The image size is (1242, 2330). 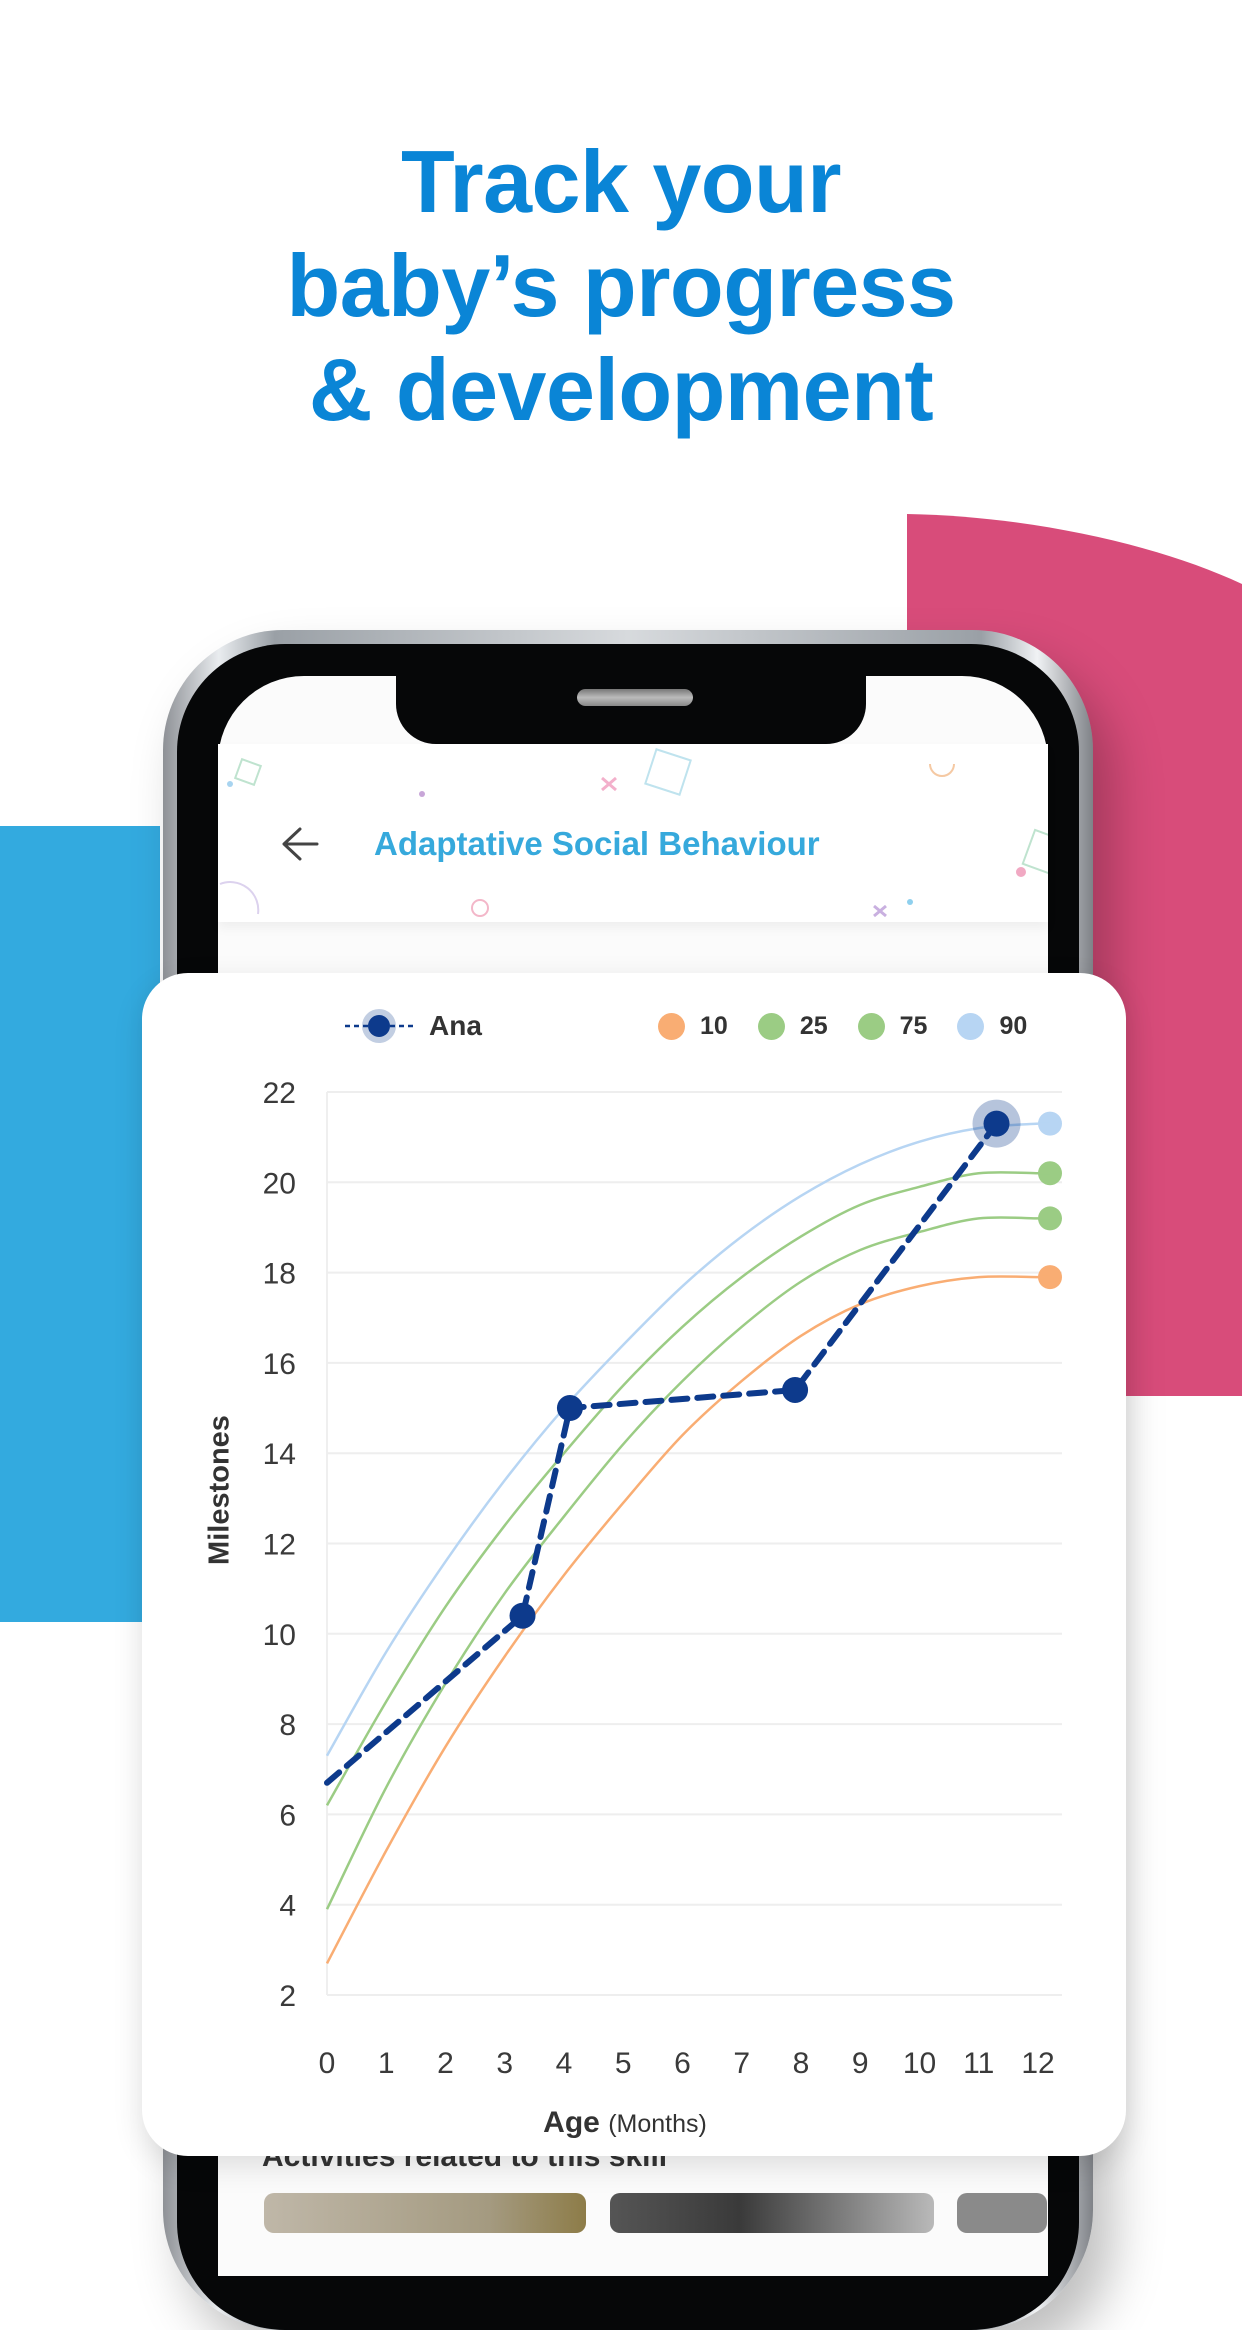 I want to click on y-tick-label: 20, so click(x=279, y=1183).